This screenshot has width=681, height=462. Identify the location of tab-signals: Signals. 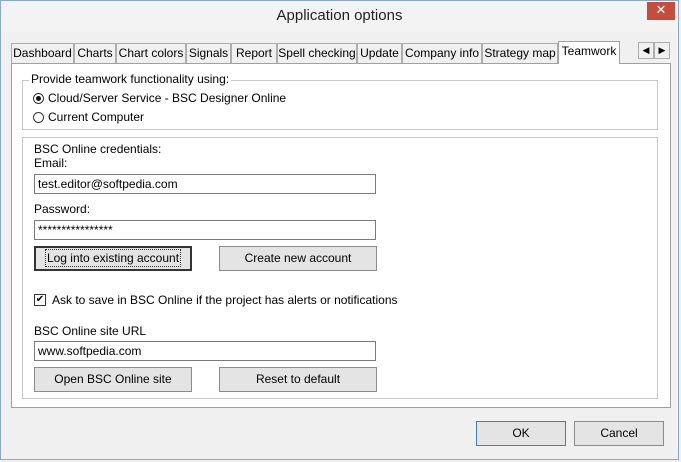
(208, 53).